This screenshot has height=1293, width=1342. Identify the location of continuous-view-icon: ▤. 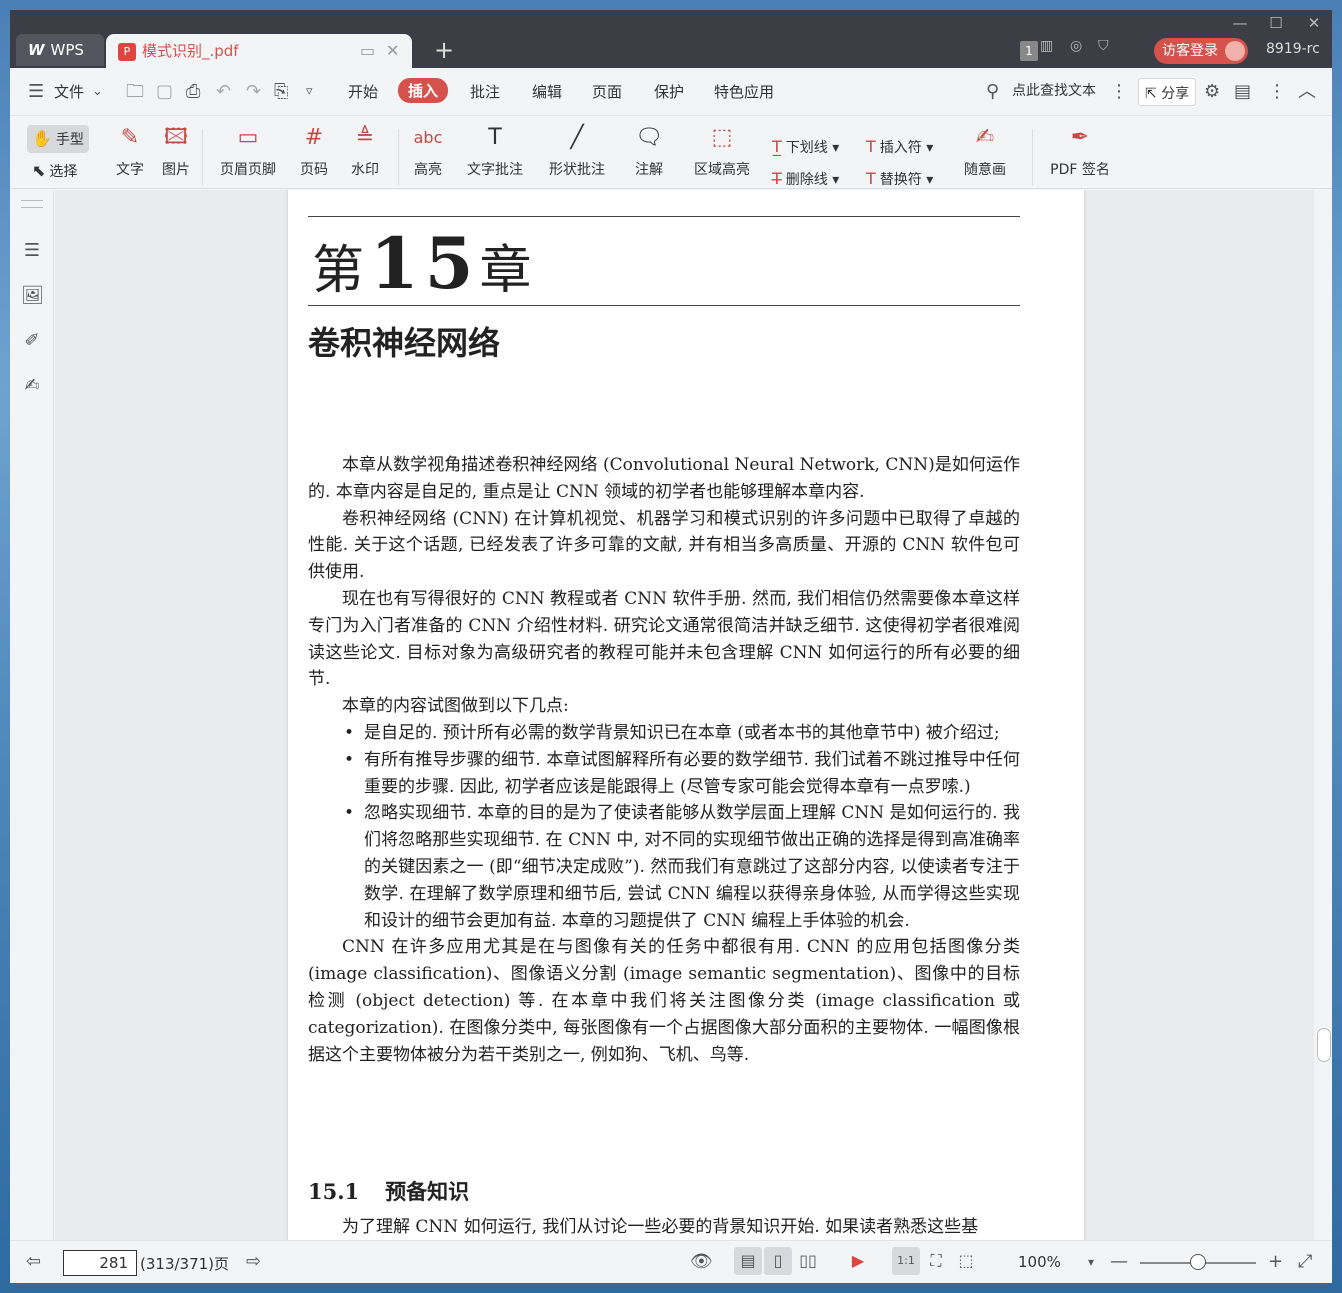
(748, 1261).